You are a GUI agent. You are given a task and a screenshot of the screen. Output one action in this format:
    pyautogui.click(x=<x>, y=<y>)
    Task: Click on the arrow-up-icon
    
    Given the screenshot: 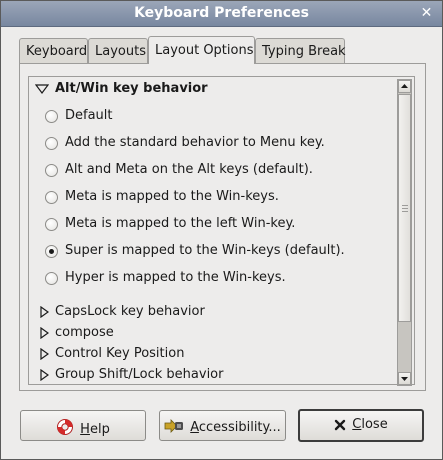 What is the action you would take?
    pyautogui.click(x=404, y=86)
    